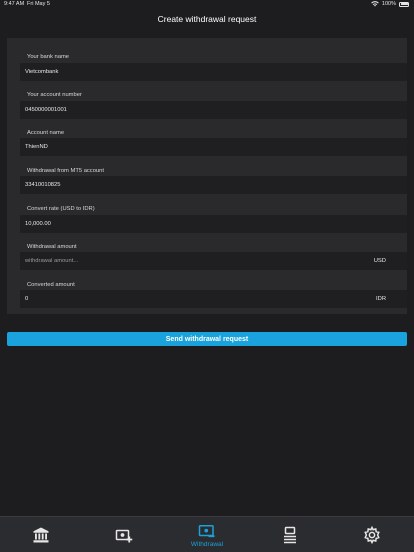  I want to click on bank-name-label: Your bank name, so click(48, 57).